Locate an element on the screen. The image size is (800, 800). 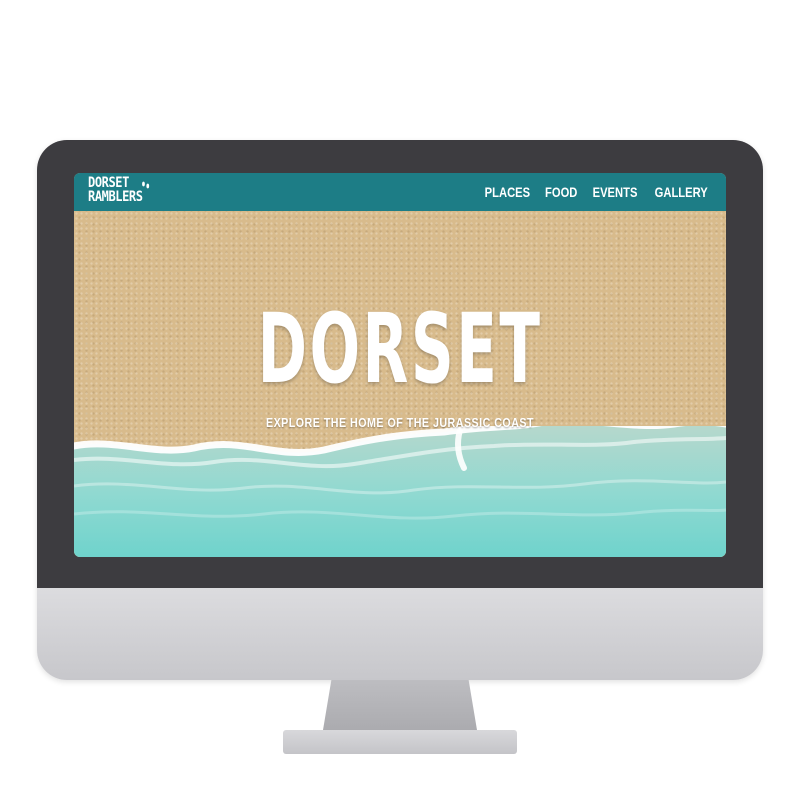
logo-line-2: RAMBLERS is located at coordinates (115, 197).